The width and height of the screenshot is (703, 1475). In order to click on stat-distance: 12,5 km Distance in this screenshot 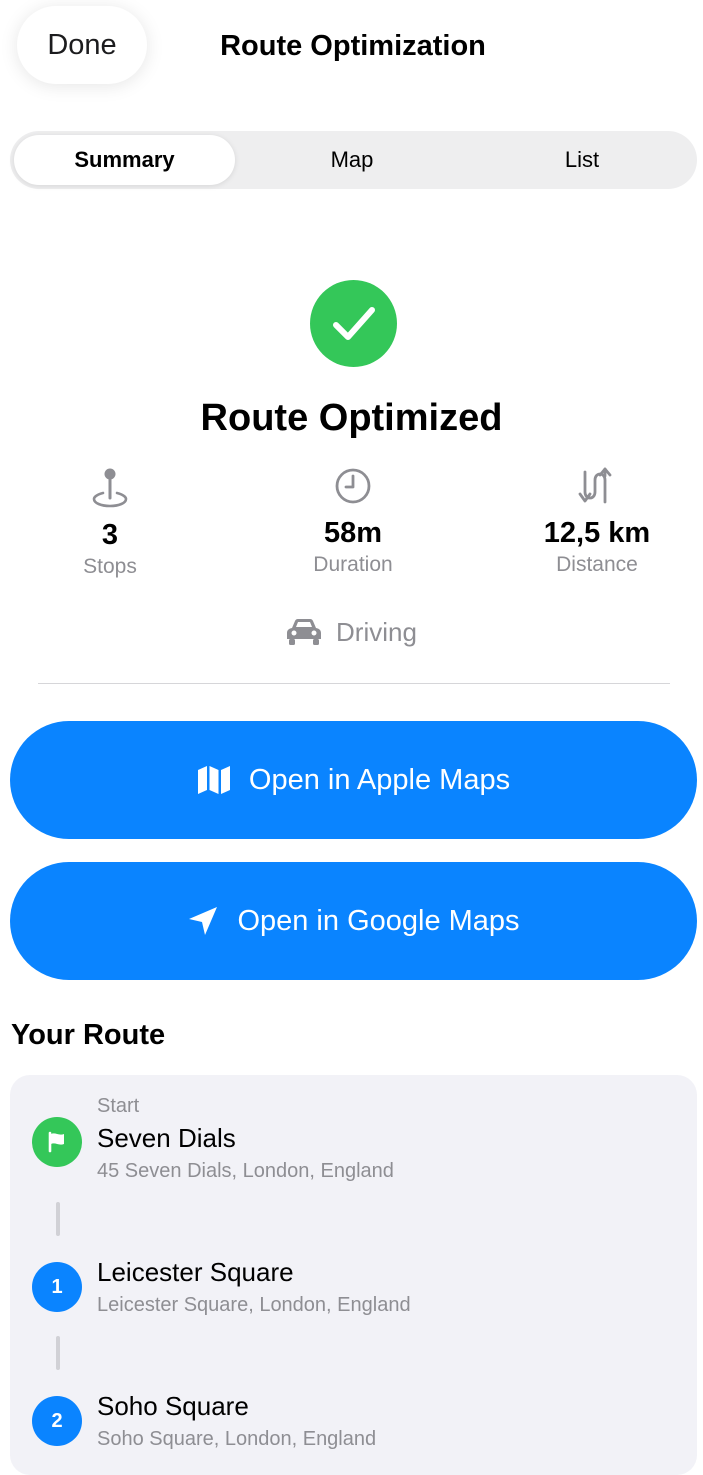, I will do `click(597, 521)`.